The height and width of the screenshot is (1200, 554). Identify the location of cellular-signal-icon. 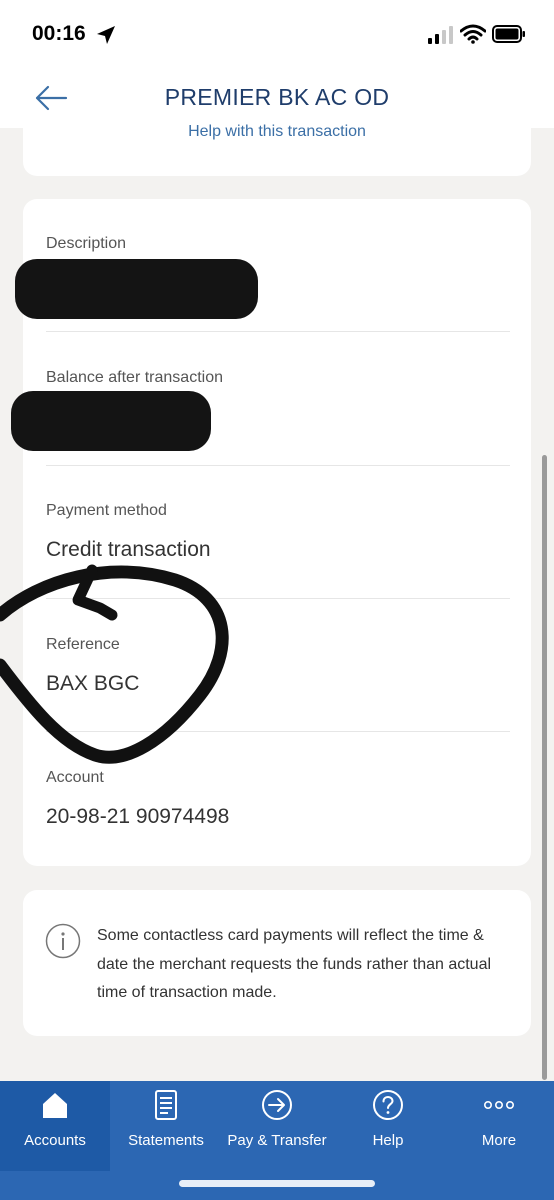
(440, 35).